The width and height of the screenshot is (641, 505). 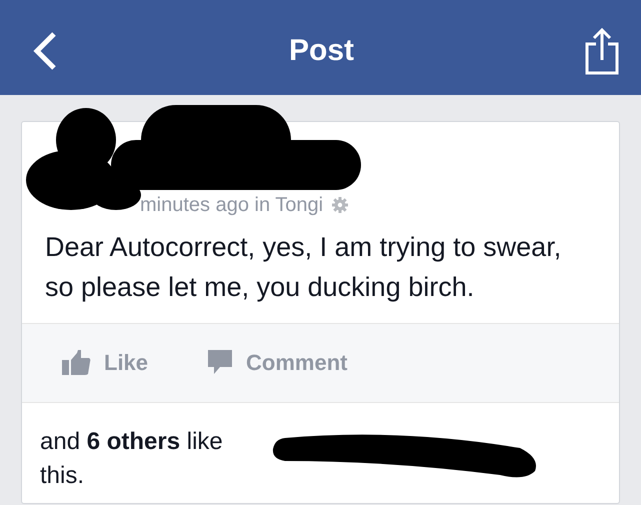 What do you see at coordinates (232, 205) in the screenshot?
I see `post-timestamp: minutes ago in Tongi` at bounding box center [232, 205].